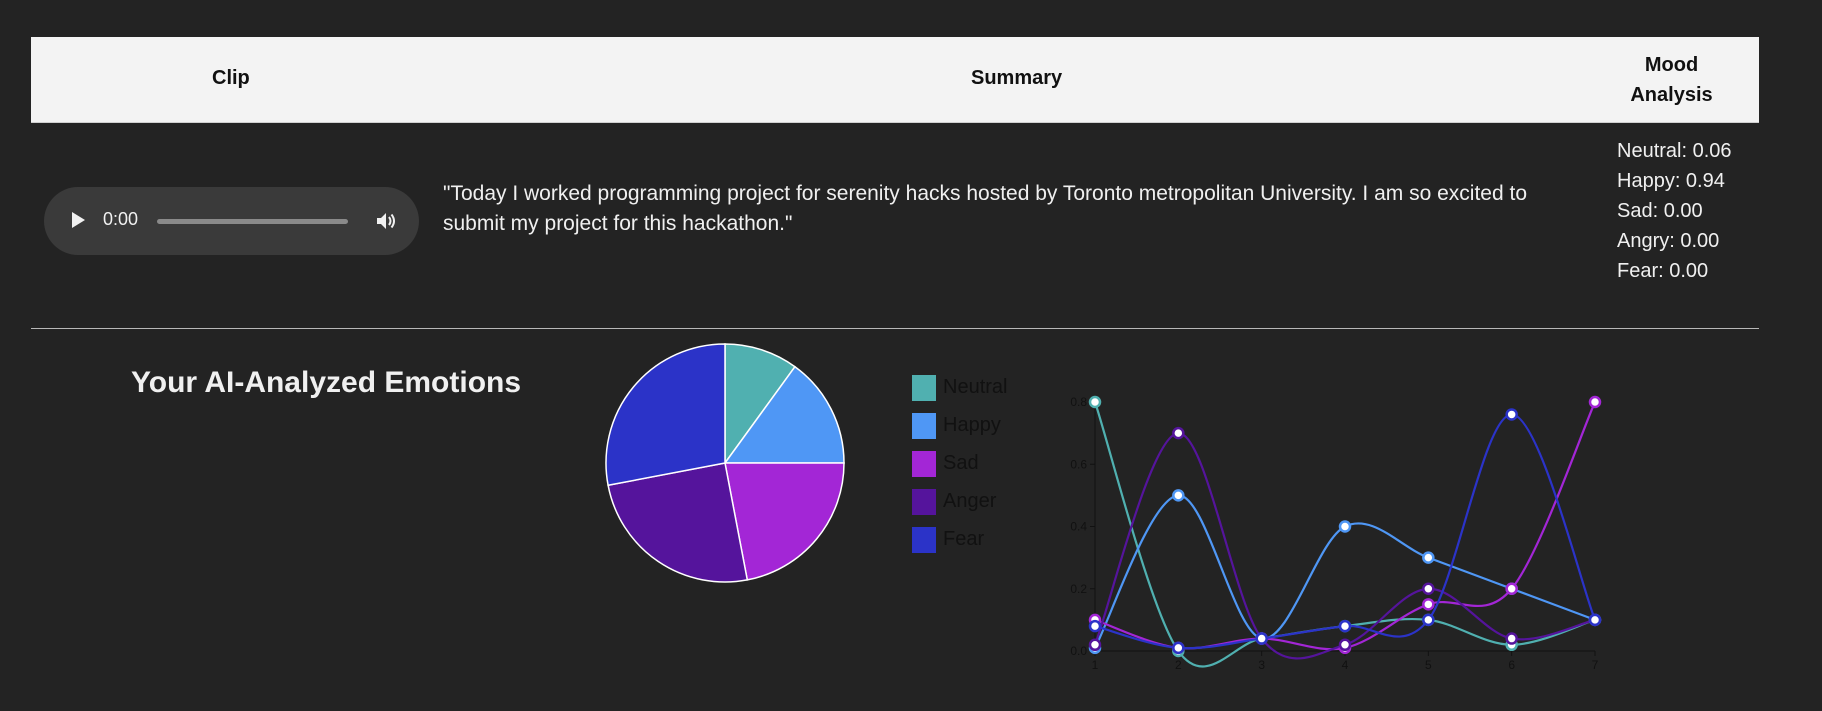 Image resolution: width=1822 pixels, height=711 pixels. Describe the element at coordinates (1095, 402) in the screenshot. I see `data-point-neutral` at that location.